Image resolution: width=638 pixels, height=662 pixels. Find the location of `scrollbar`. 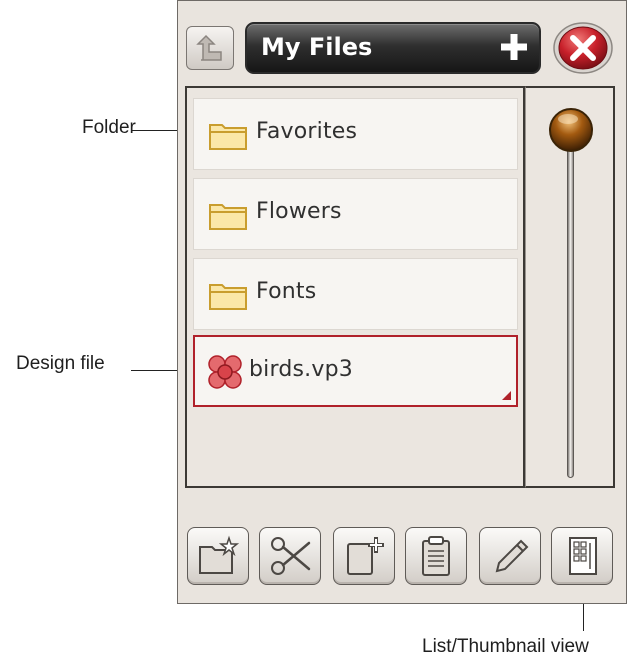

scrollbar is located at coordinates (570, 287).